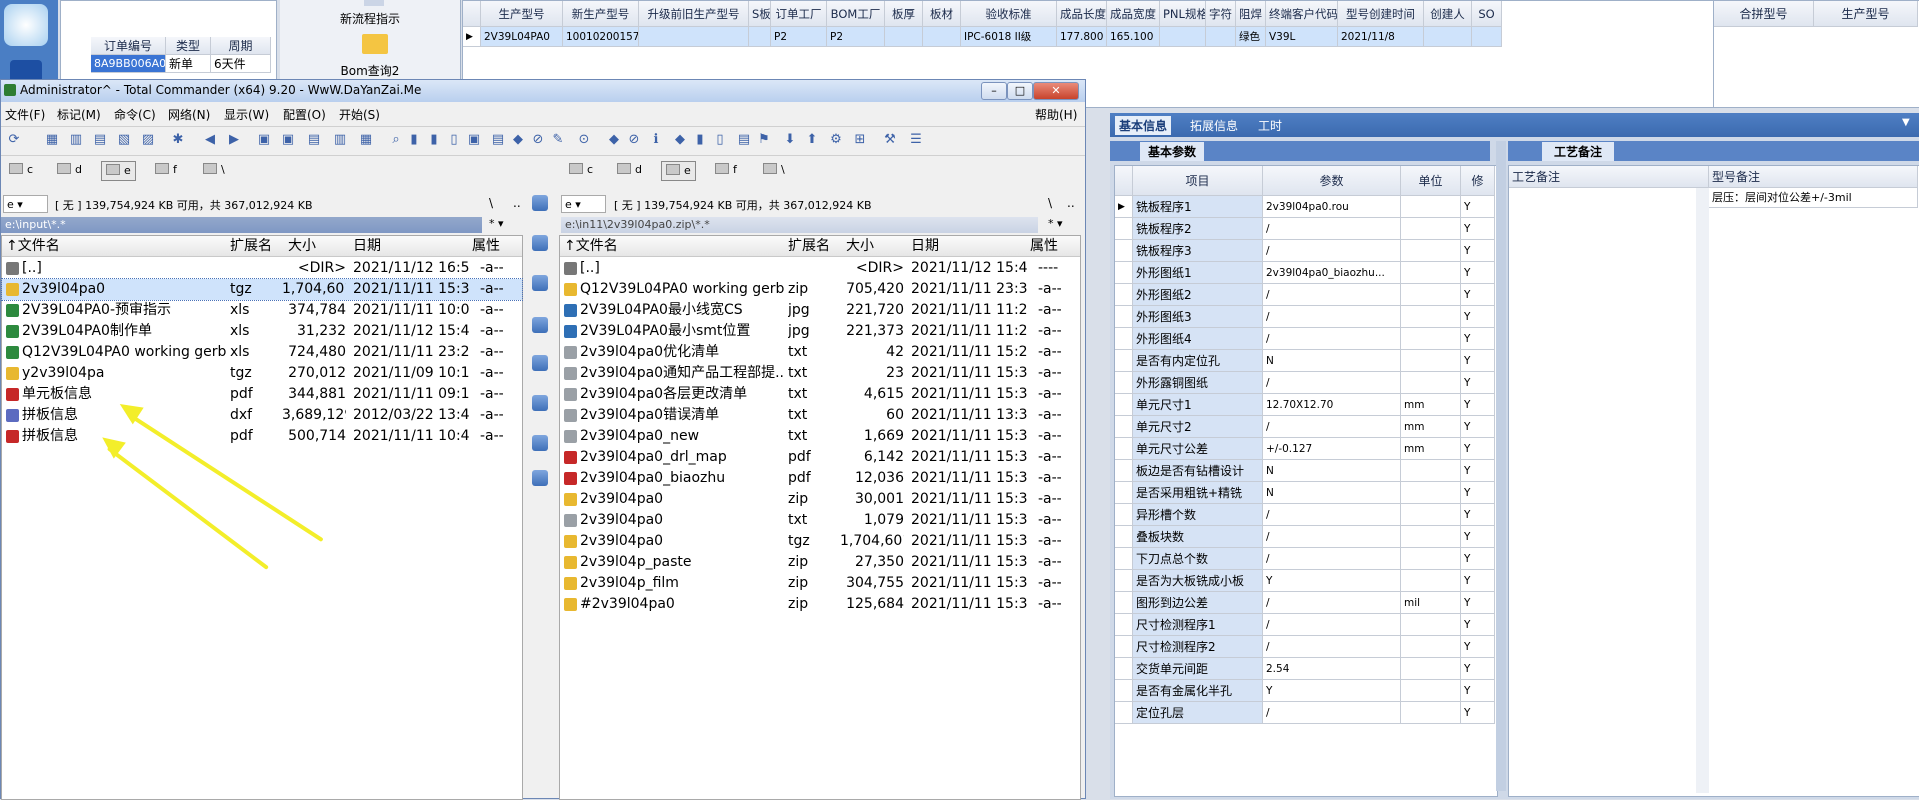 The image size is (1919, 800). What do you see at coordinates (241, 46) in the screenshot?
I see `orders-header-cycle: 周期` at bounding box center [241, 46].